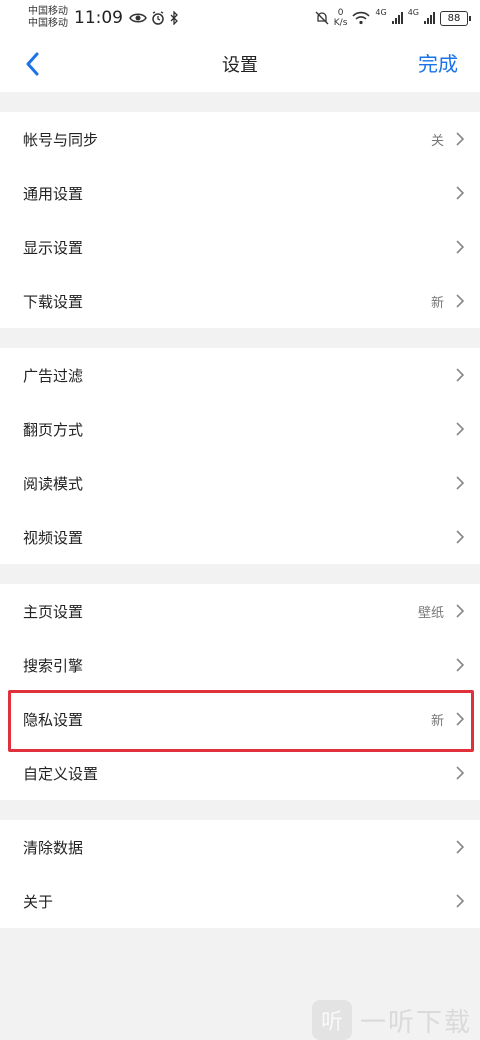 The image size is (480, 1040). Describe the element at coordinates (174, 18) in the screenshot. I see `bluetooth-icon` at that location.